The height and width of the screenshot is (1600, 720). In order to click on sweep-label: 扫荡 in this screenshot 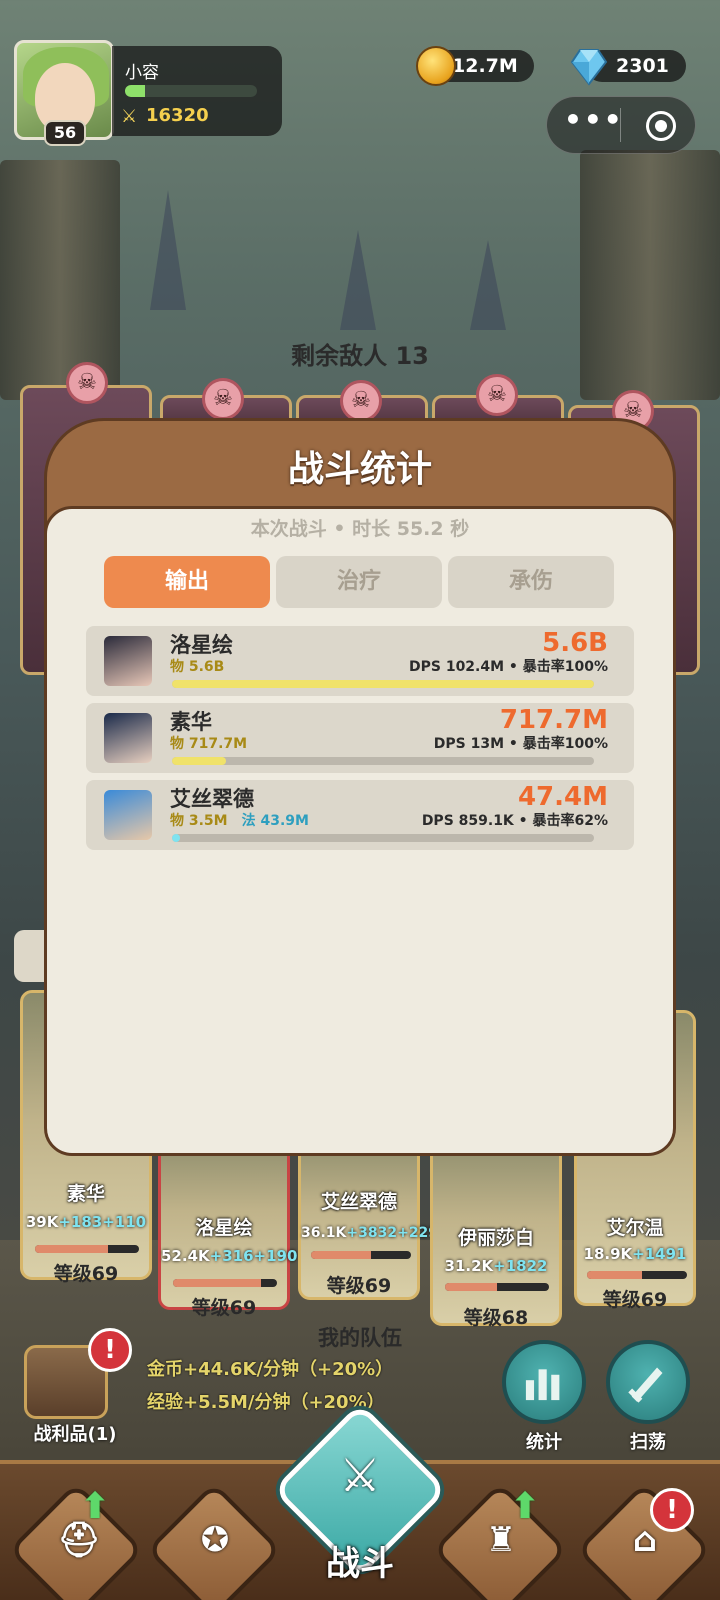, I will do `click(648, 1442)`.